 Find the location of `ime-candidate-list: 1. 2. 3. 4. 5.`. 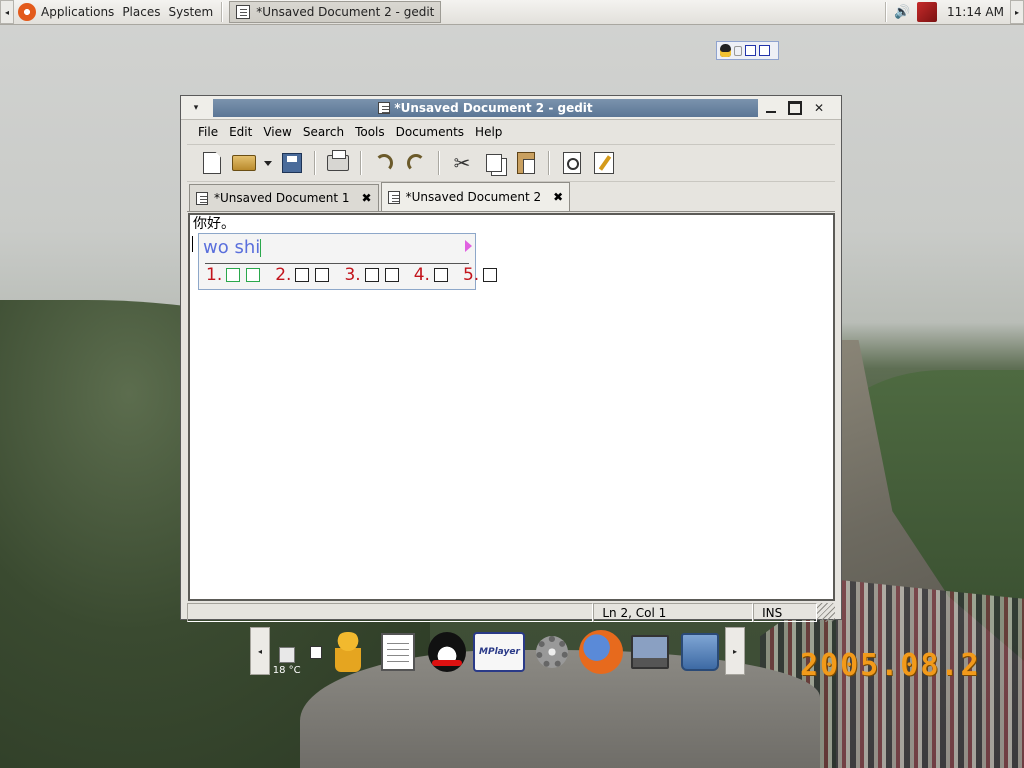

ime-candidate-list: 1. 2. 3. 4. 5. is located at coordinates (359, 275).